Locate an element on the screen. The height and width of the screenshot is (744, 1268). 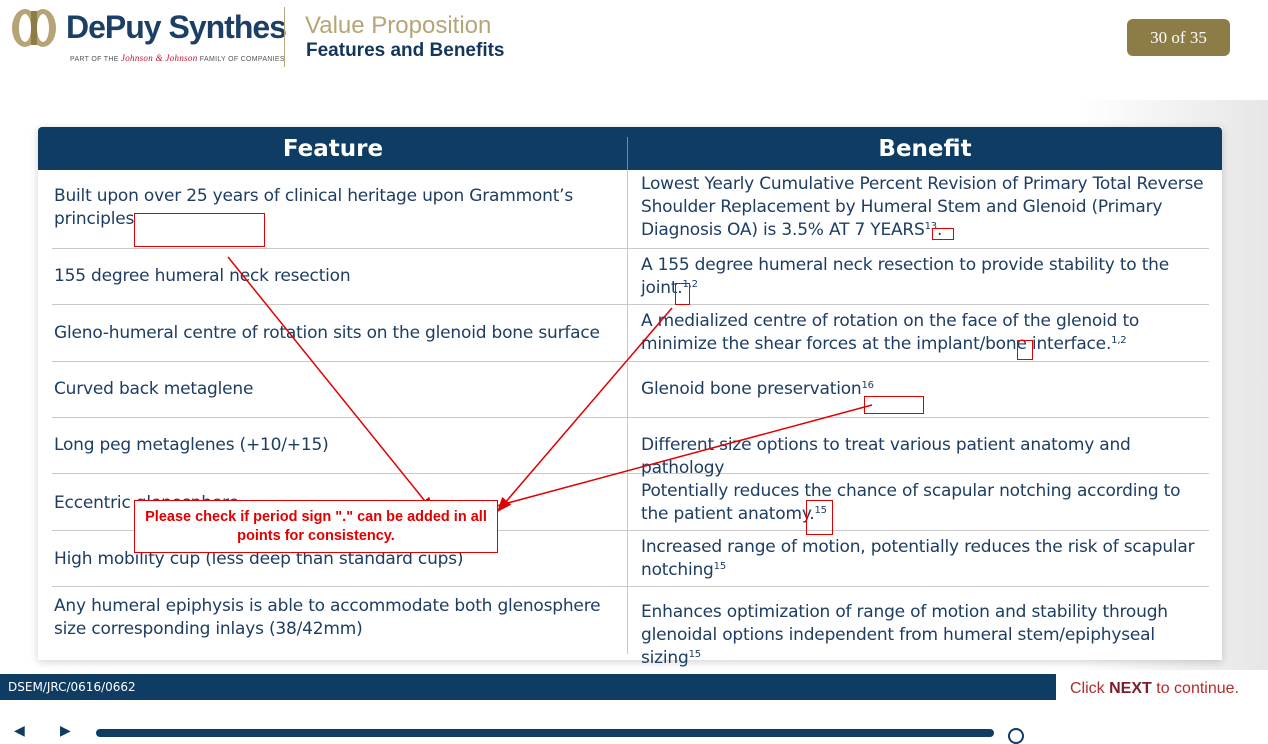
previous-arrow-icon: ◀ is located at coordinates (21, 731).